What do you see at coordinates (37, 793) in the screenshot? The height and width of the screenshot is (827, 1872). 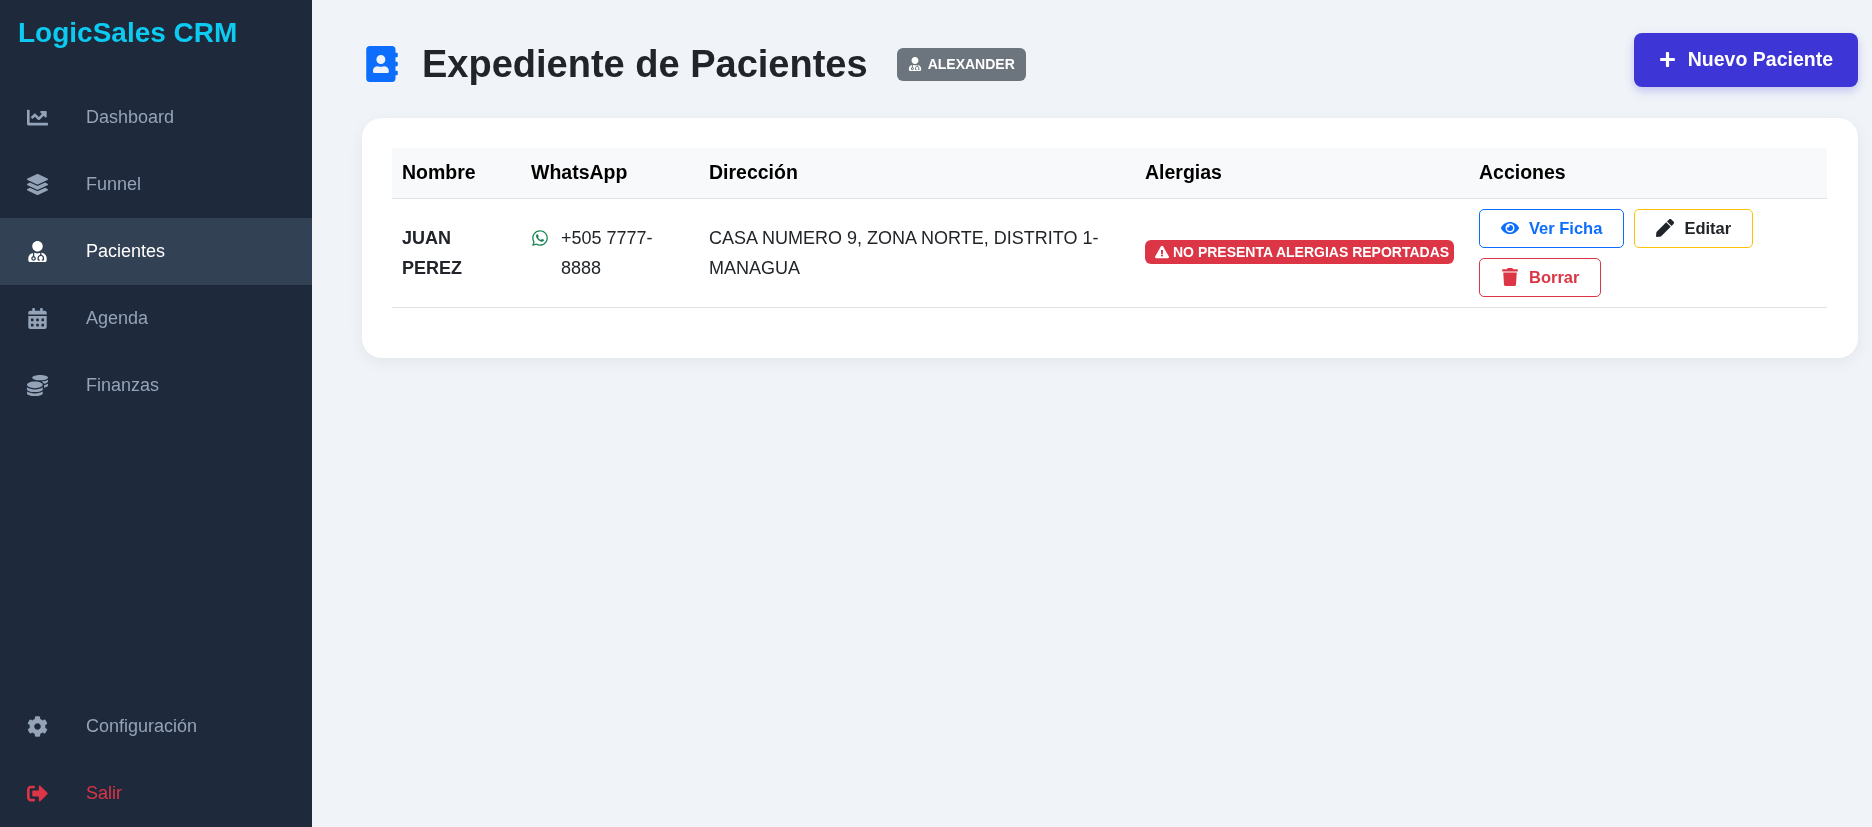 I see `logout-icon` at bounding box center [37, 793].